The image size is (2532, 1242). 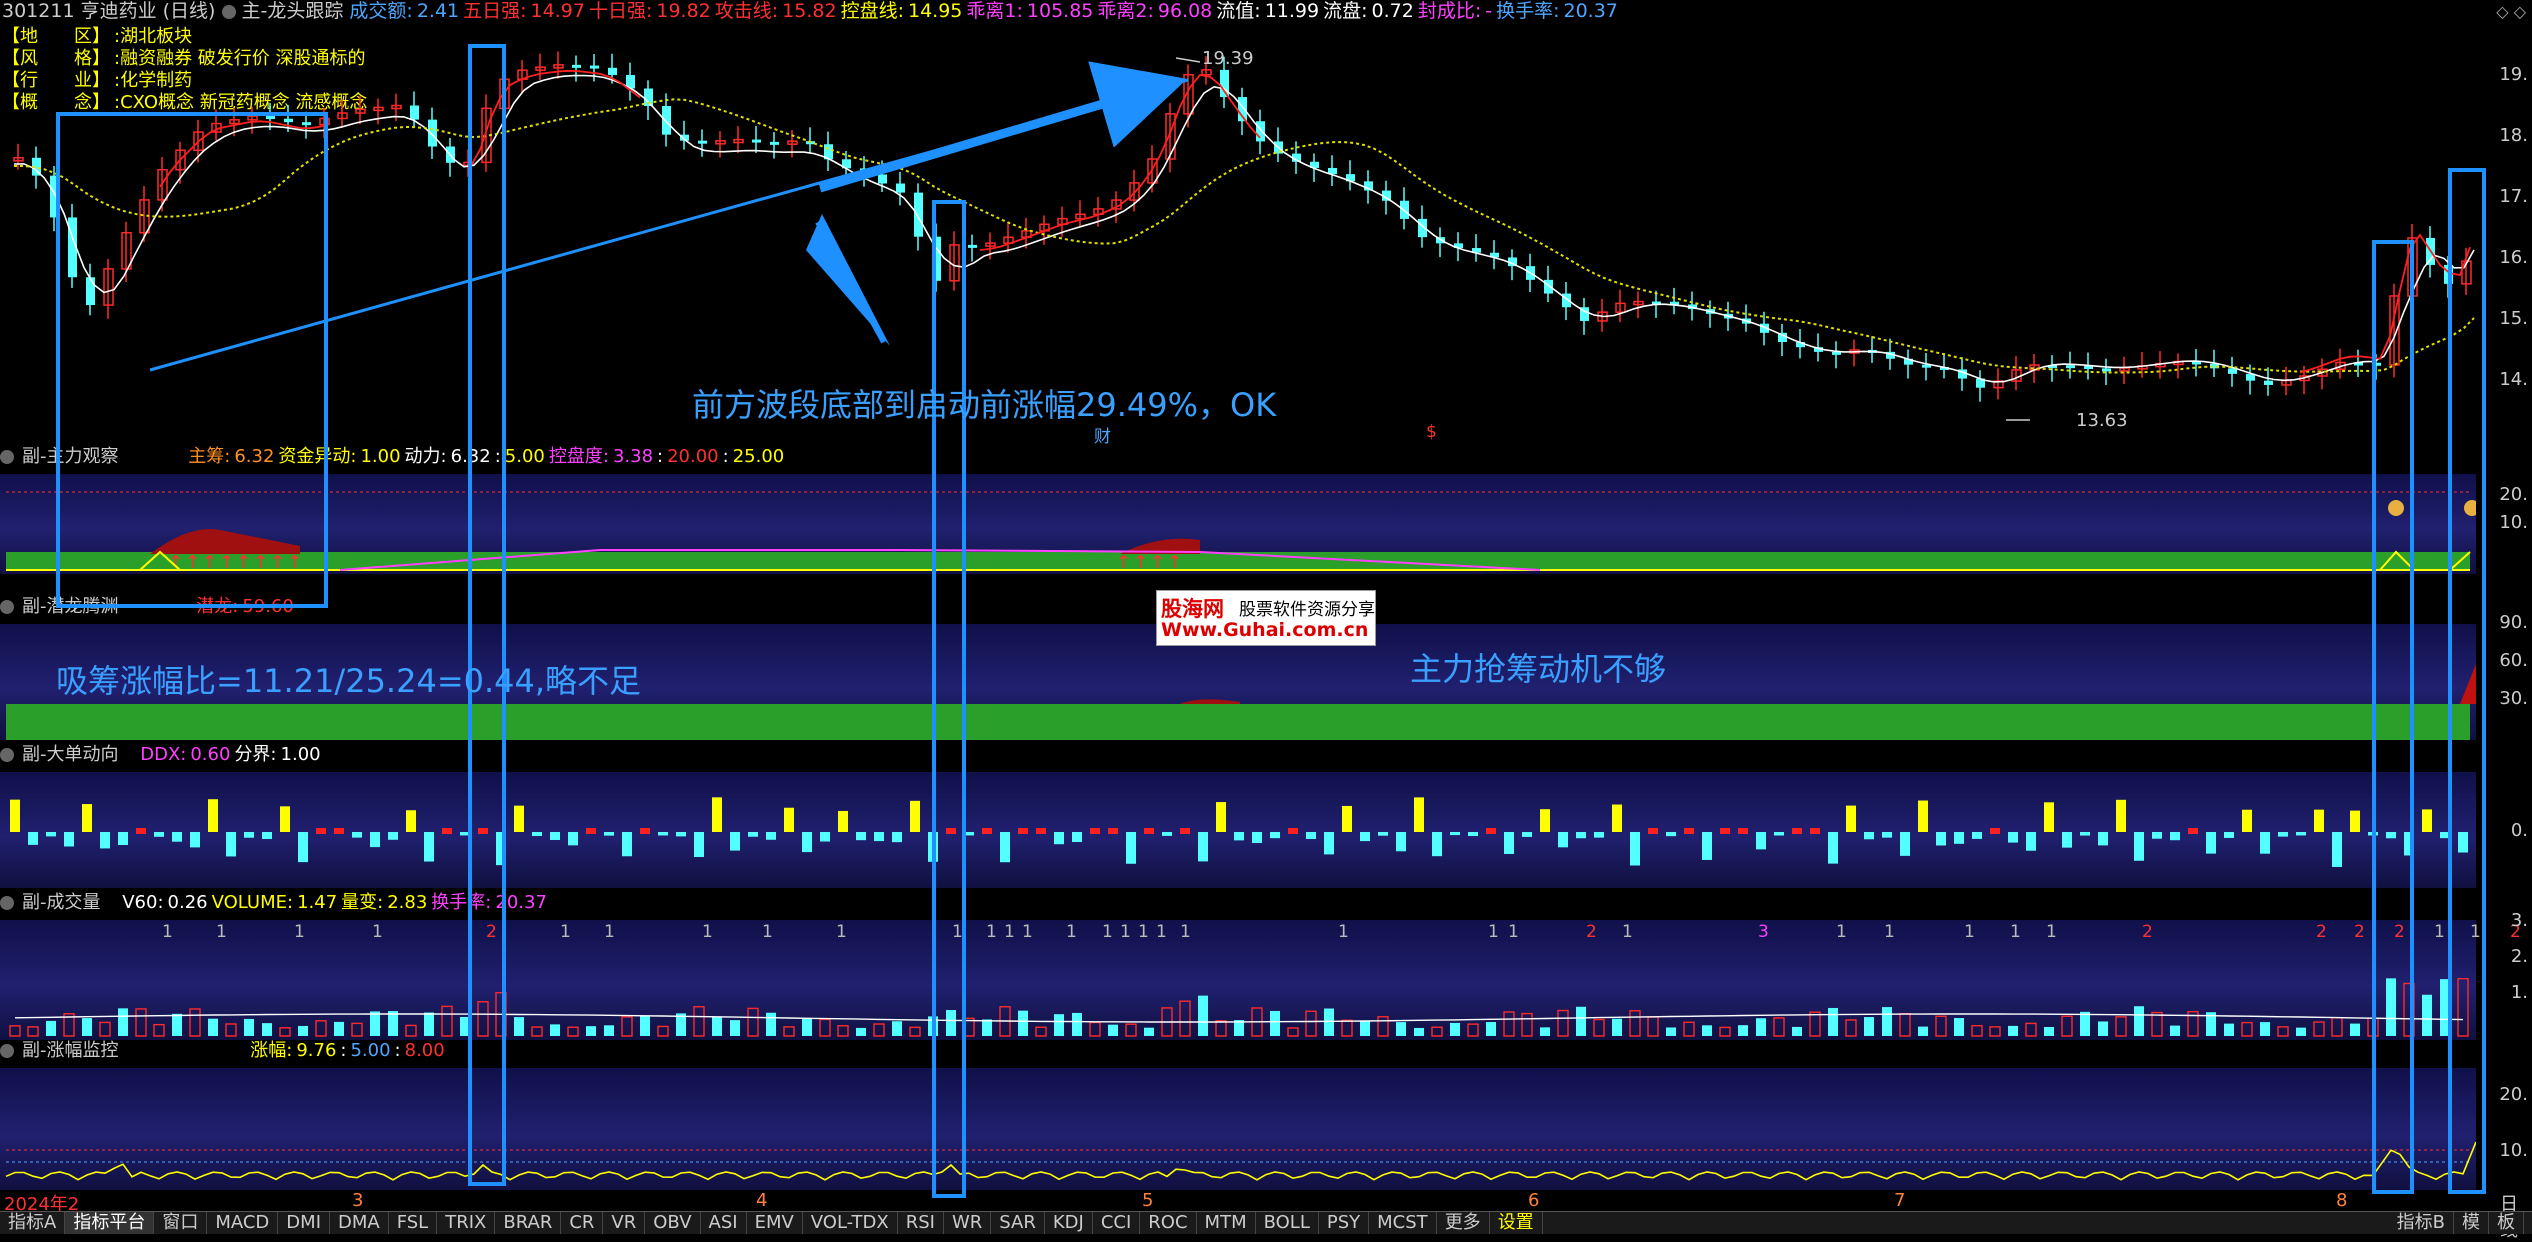 I want to click on indicator-tab: FSL, so click(x=413, y=1223).